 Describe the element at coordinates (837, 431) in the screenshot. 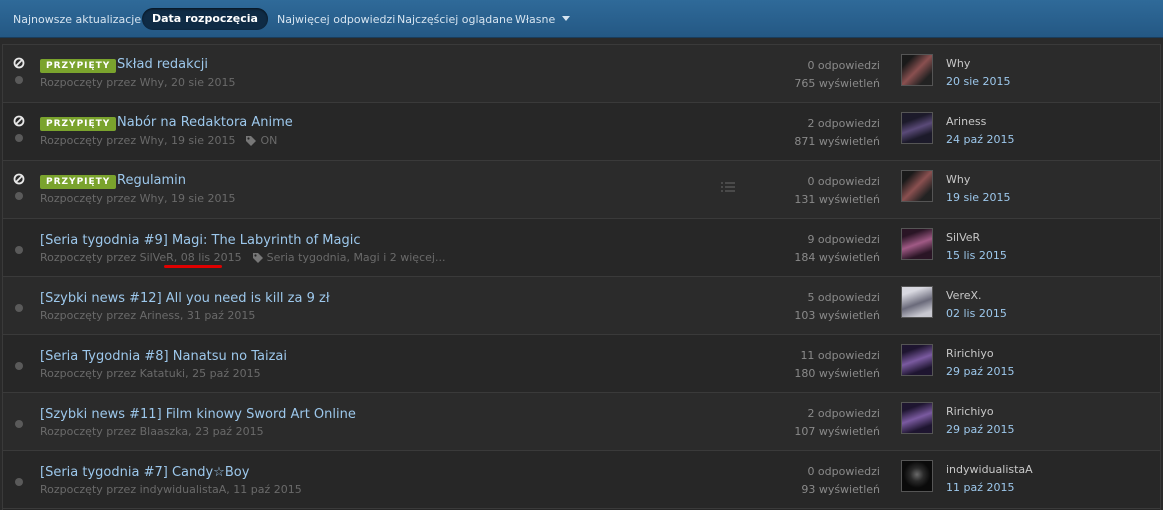

I see `view-count: 107 wyświetleń` at that location.